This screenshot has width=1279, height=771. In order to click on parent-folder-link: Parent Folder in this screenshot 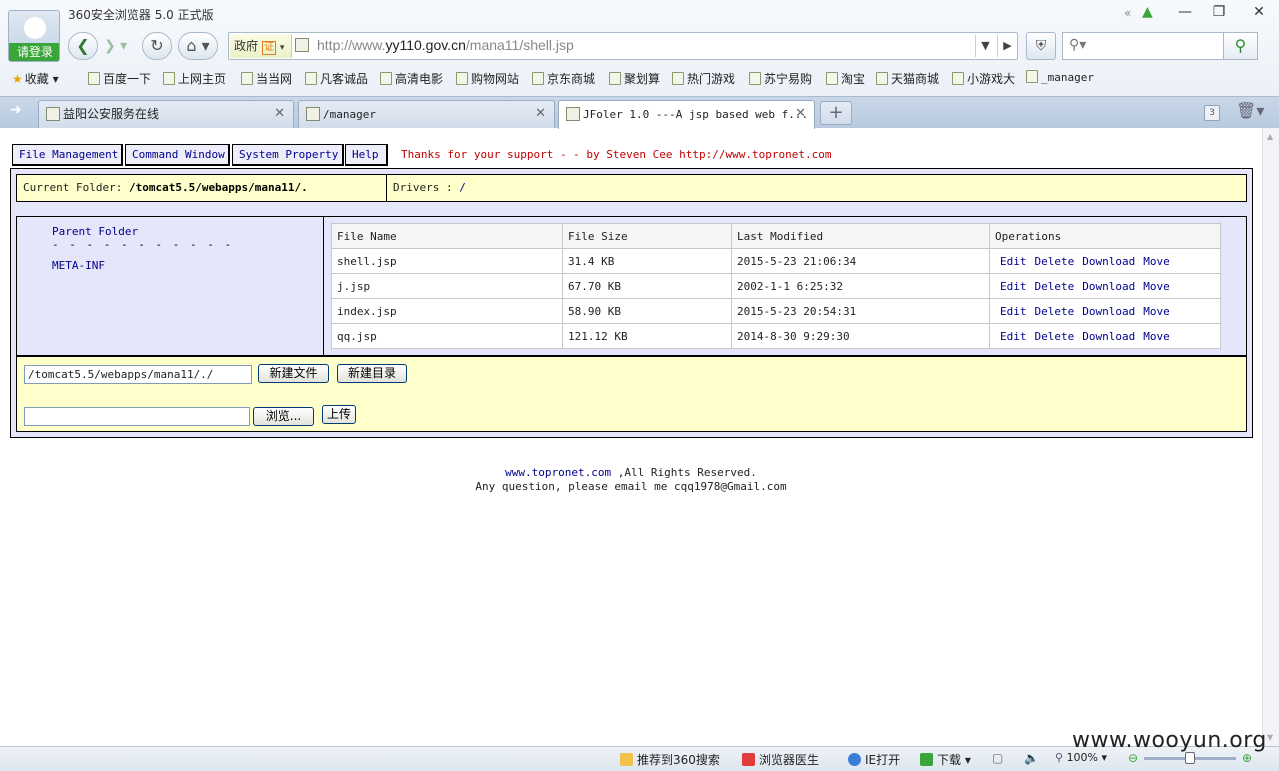, I will do `click(95, 231)`.